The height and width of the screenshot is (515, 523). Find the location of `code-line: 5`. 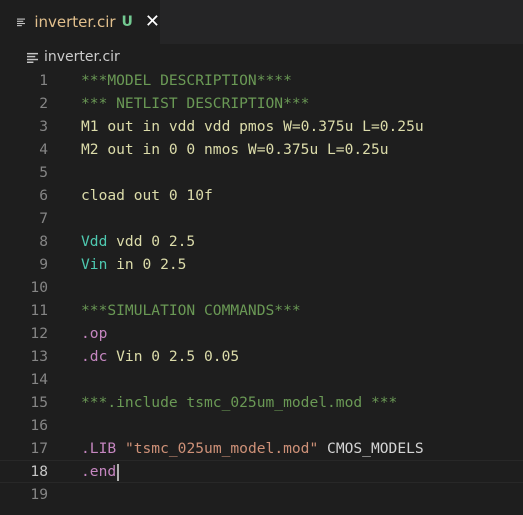

code-line: 5 is located at coordinates (261, 172).